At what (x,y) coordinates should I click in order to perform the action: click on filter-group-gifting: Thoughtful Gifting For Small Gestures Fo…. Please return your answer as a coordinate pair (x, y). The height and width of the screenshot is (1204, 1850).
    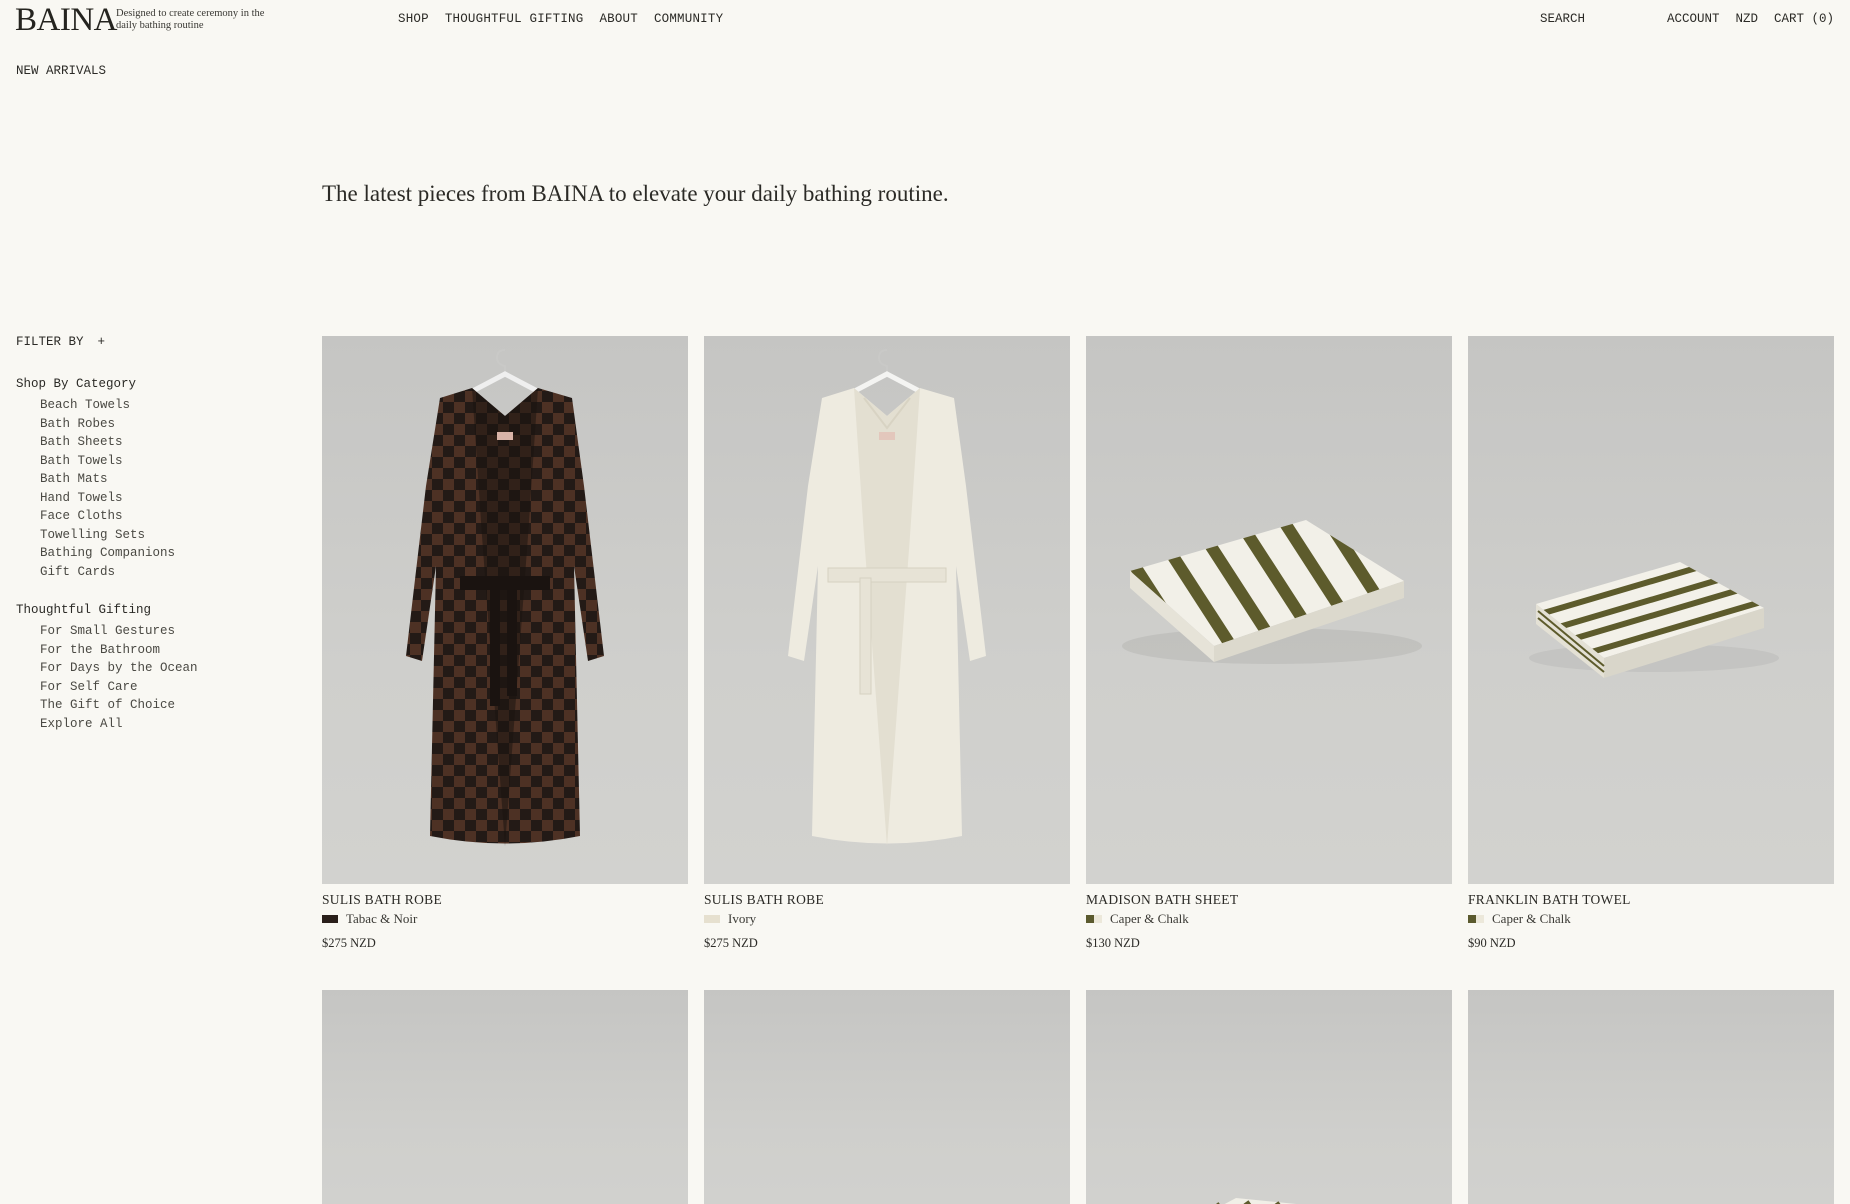
    Looking at the image, I should click on (146, 668).